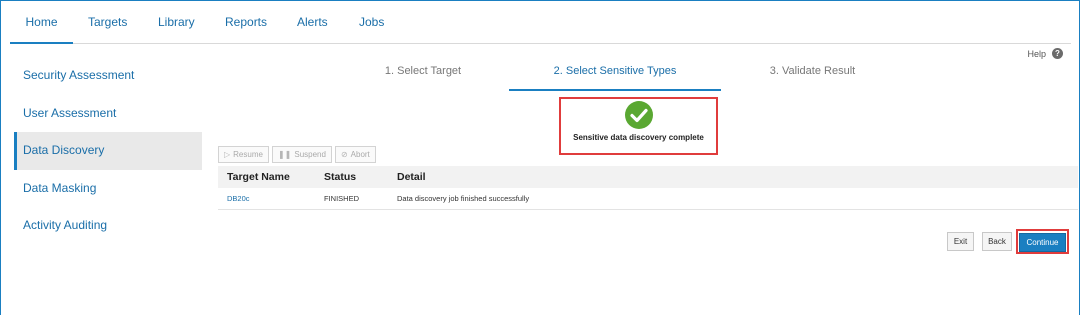  Describe the element at coordinates (107, 22) in the screenshot. I see `tab-targets: Targets` at that location.